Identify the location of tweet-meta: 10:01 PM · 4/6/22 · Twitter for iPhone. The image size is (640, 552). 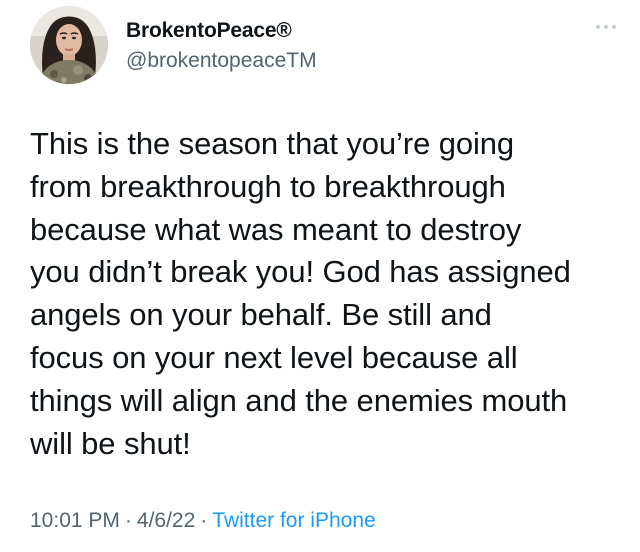
(203, 521).